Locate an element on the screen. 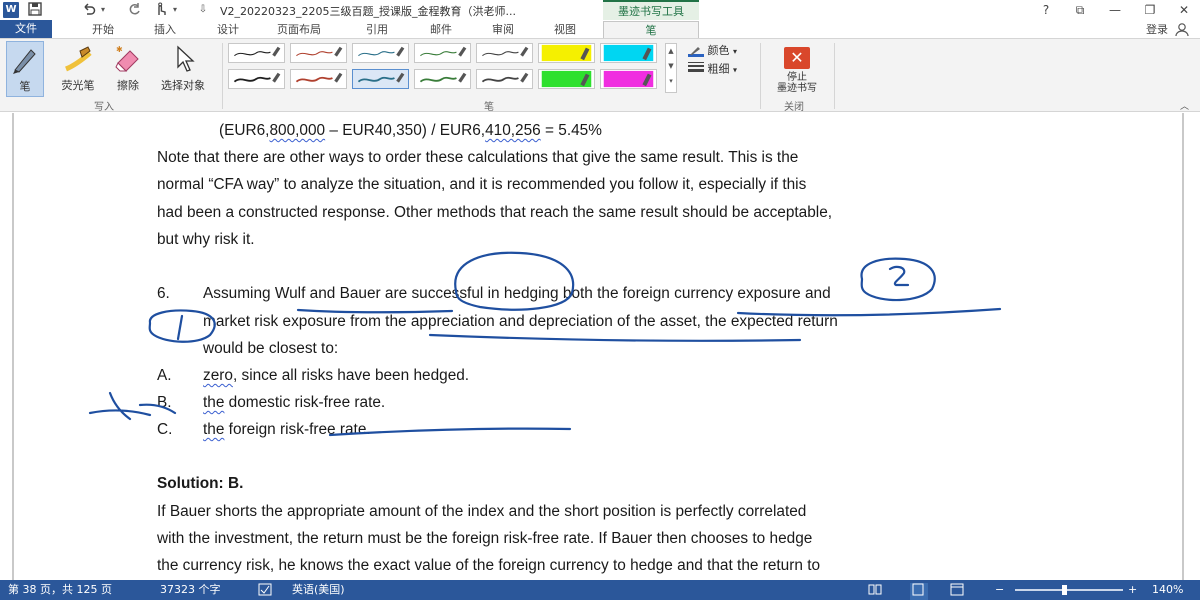 The height and width of the screenshot is (600, 1200). undo-dropdown-icon: ▾ is located at coordinates (103, 10).